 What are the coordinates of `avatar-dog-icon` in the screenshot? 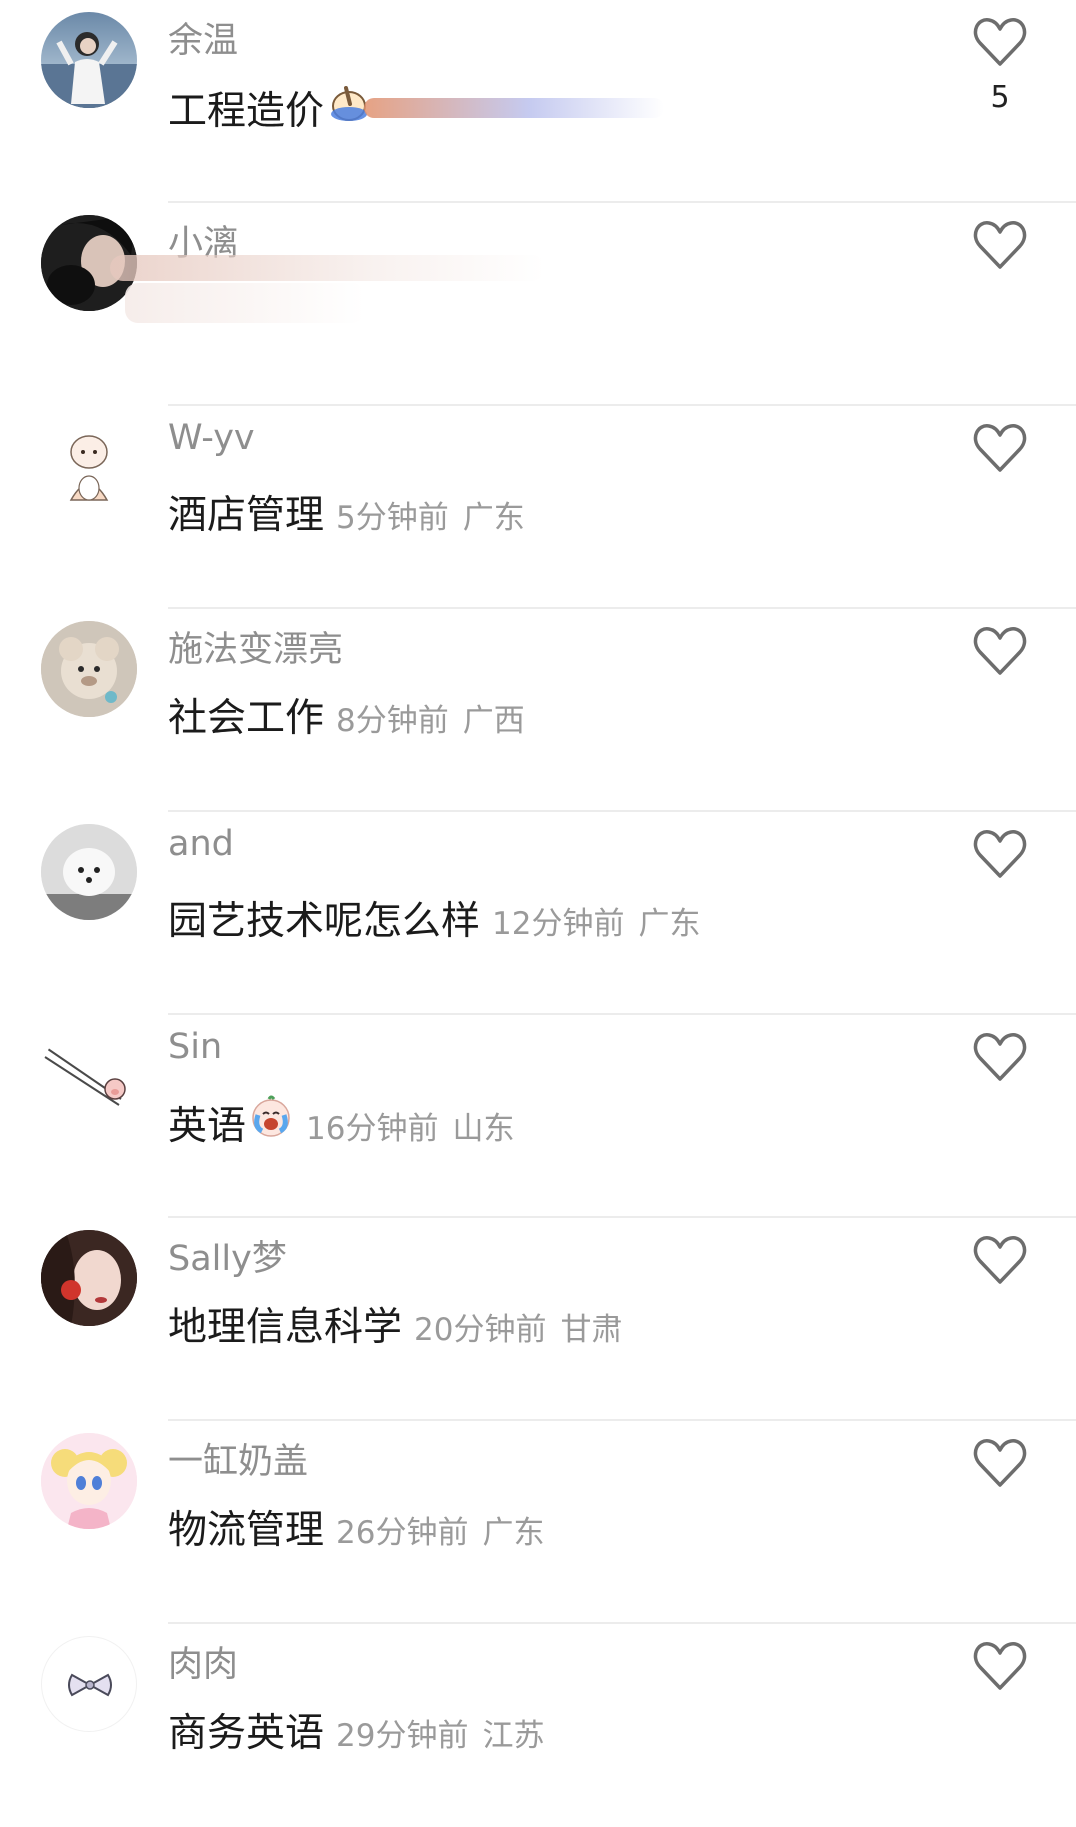 It's located at (89, 872).